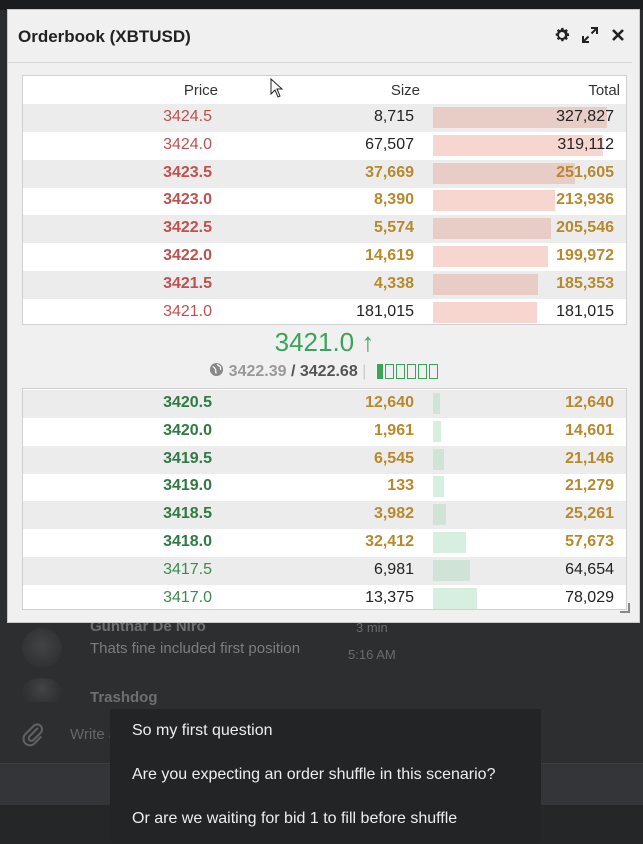 The image size is (643, 844). Describe the element at coordinates (589, 541) in the screenshot. I see `bid-total: 57,673` at that location.